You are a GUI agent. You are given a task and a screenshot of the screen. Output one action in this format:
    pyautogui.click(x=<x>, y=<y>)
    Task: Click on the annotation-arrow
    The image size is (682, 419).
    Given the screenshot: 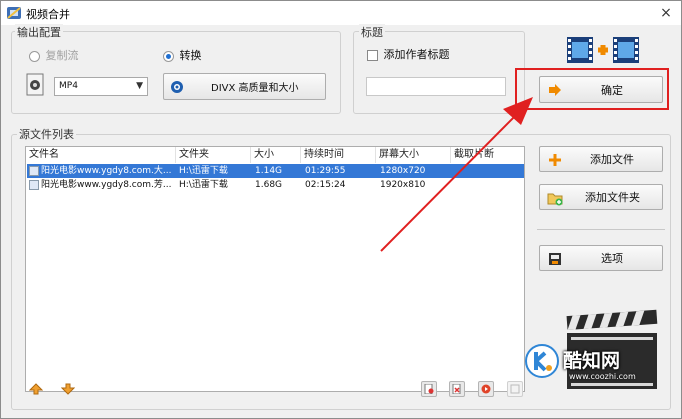 What is the action you would take?
    pyautogui.click(x=456, y=174)
    